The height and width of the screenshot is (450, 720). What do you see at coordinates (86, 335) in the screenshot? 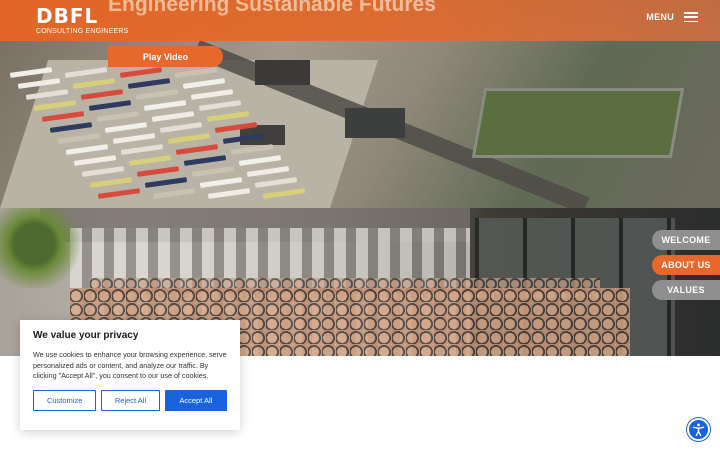
I see `cookie-title: We value your privacy` at bounding box center [86, 335].